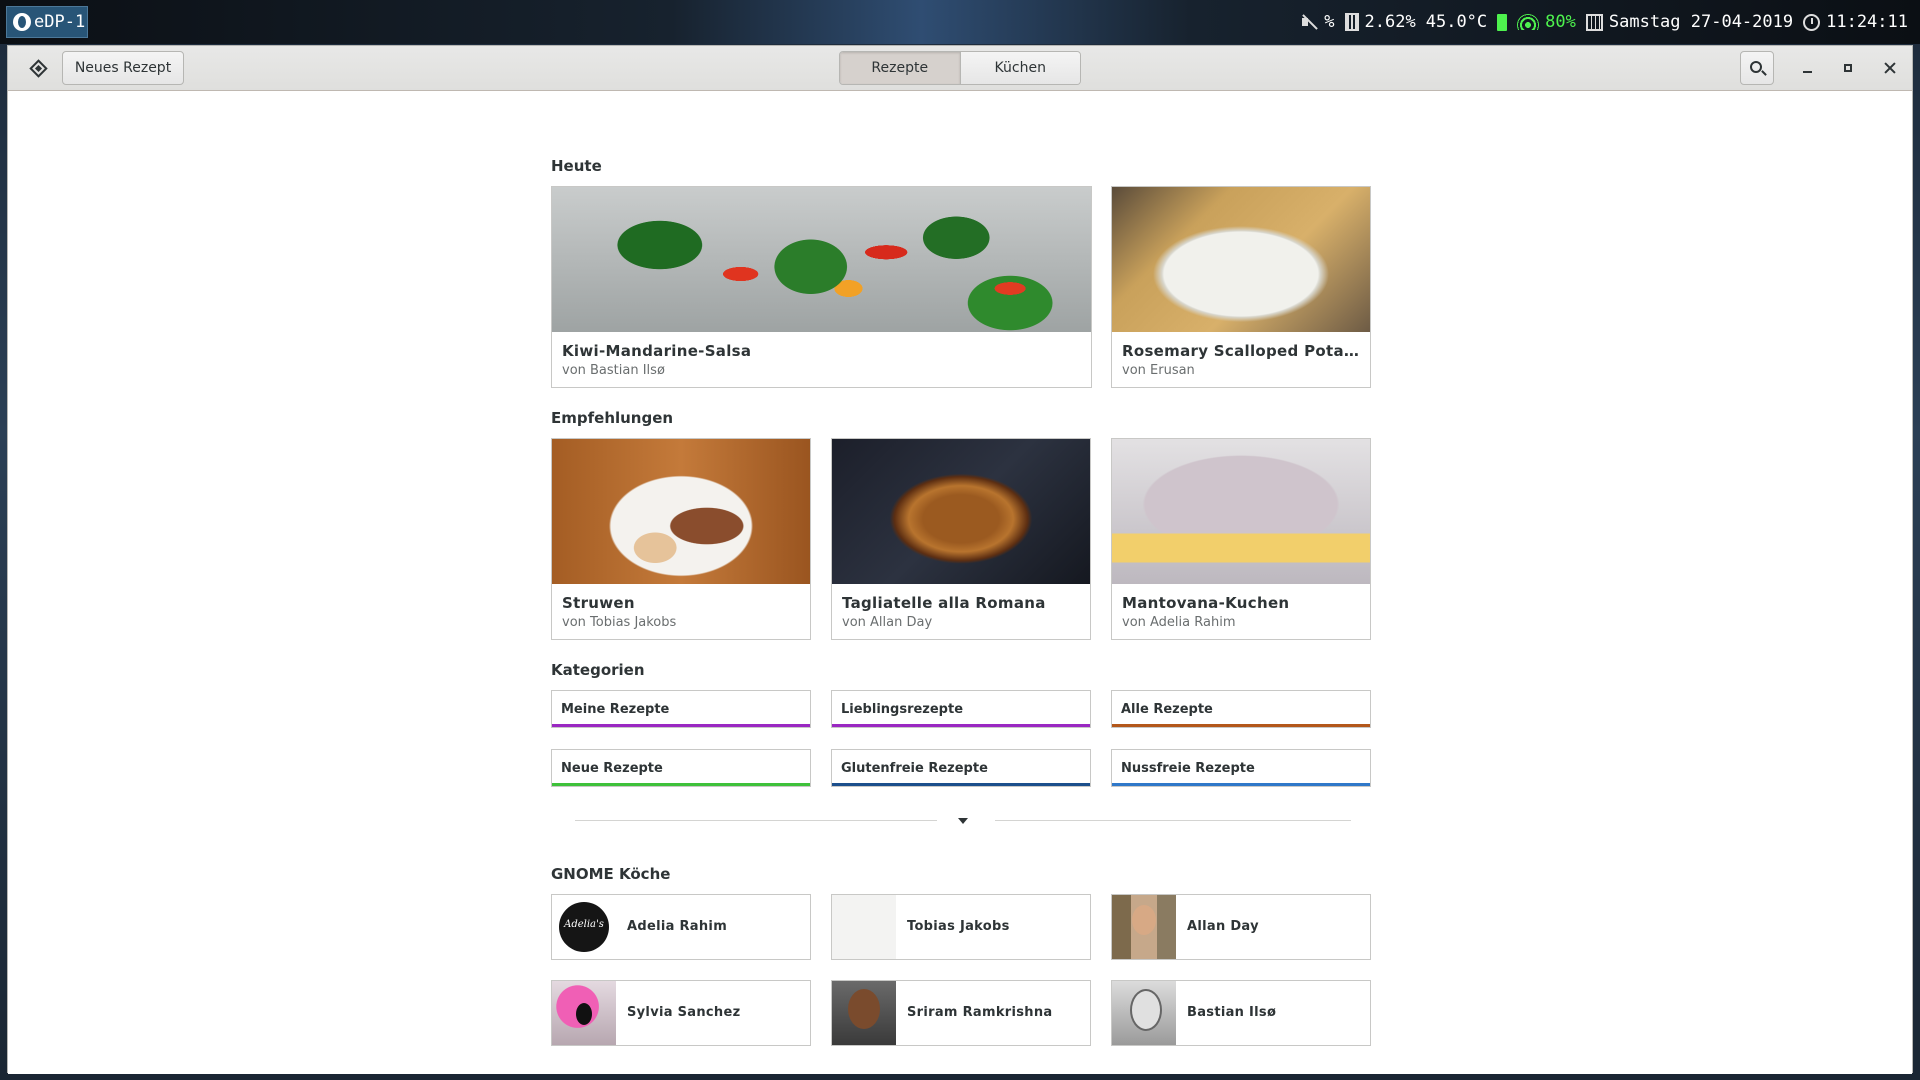  What do you see at coordinates (1179, 622) in the screenshot?
I see `recipe-author: von Adelia Rahim` at bounding box center [1179, 622].